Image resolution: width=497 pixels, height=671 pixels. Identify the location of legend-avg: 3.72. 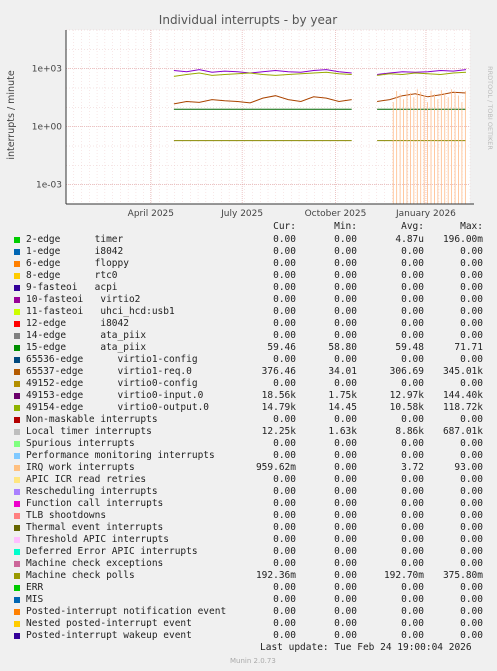
(412, 467).